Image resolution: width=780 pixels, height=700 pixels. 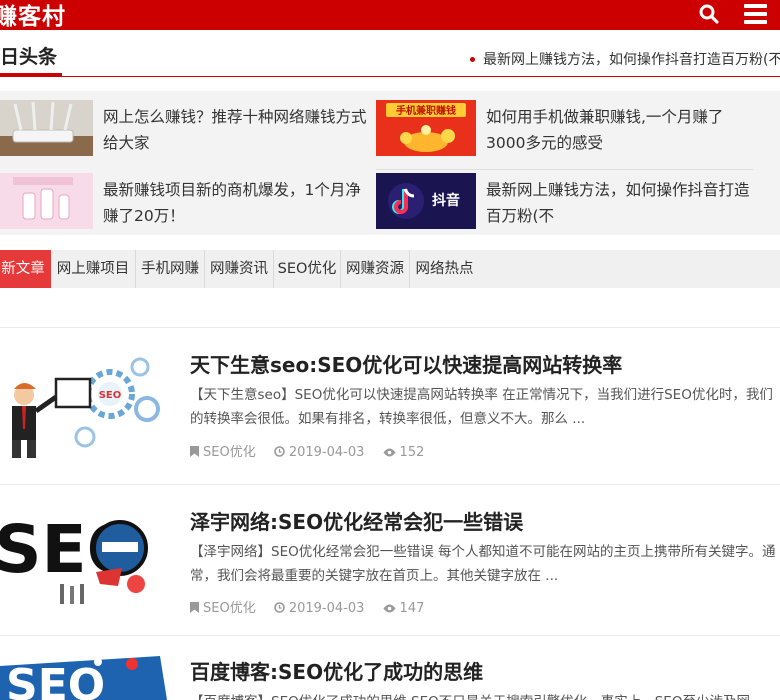 What do you see at coordinates (403, 452) in the screenshot?
I see `article-views: 152` at bounding box center [403, 452].